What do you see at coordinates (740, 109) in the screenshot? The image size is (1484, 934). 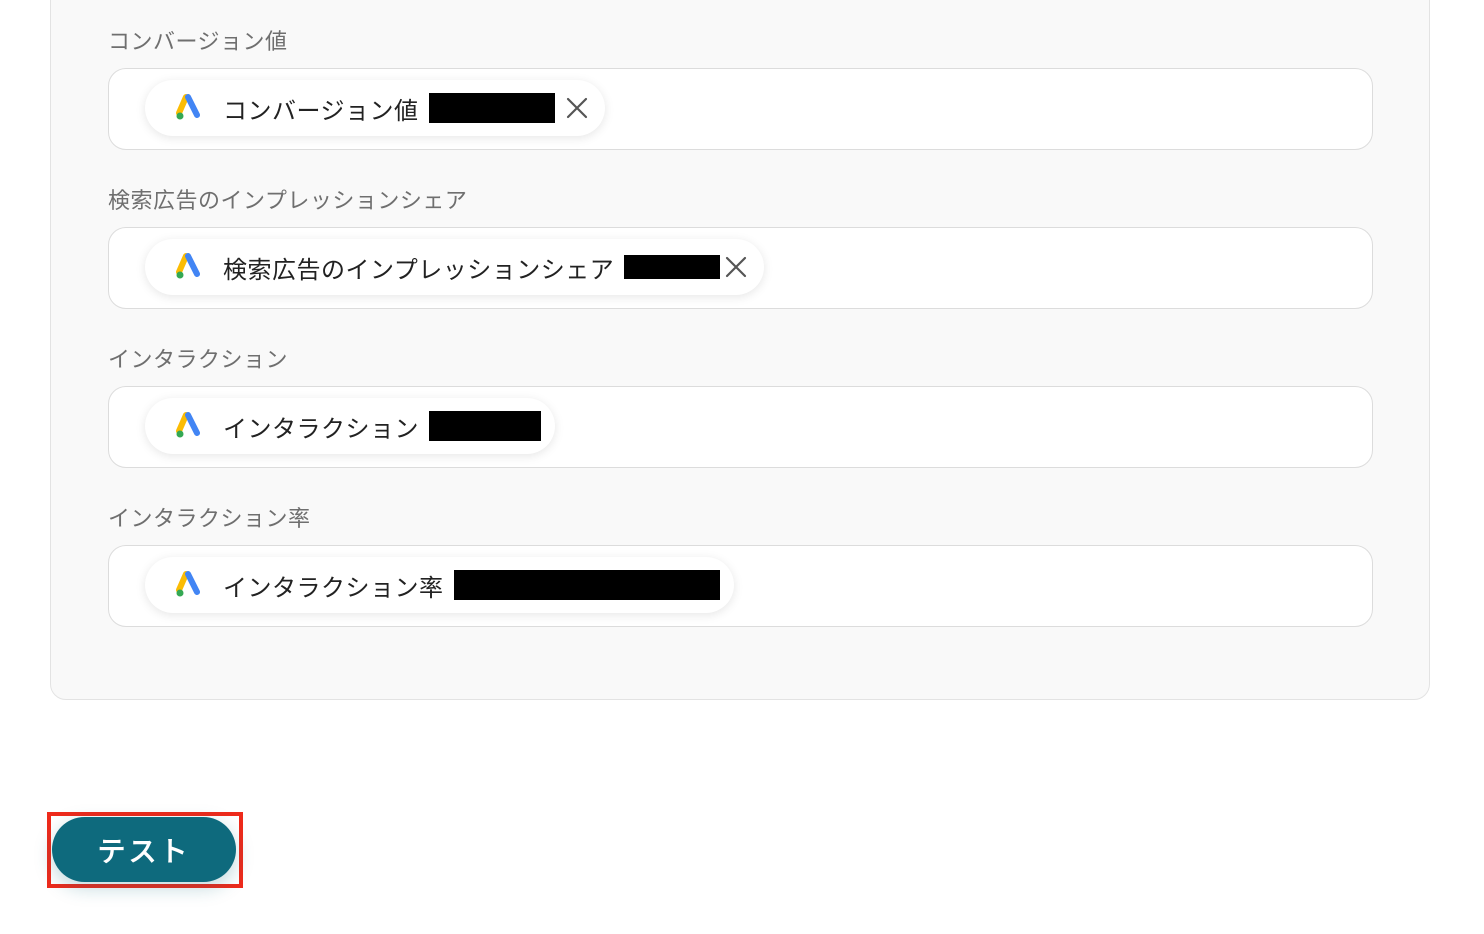 I see `field-input-conversion-value: コンバージョン値` at bounding box center [740, 109].